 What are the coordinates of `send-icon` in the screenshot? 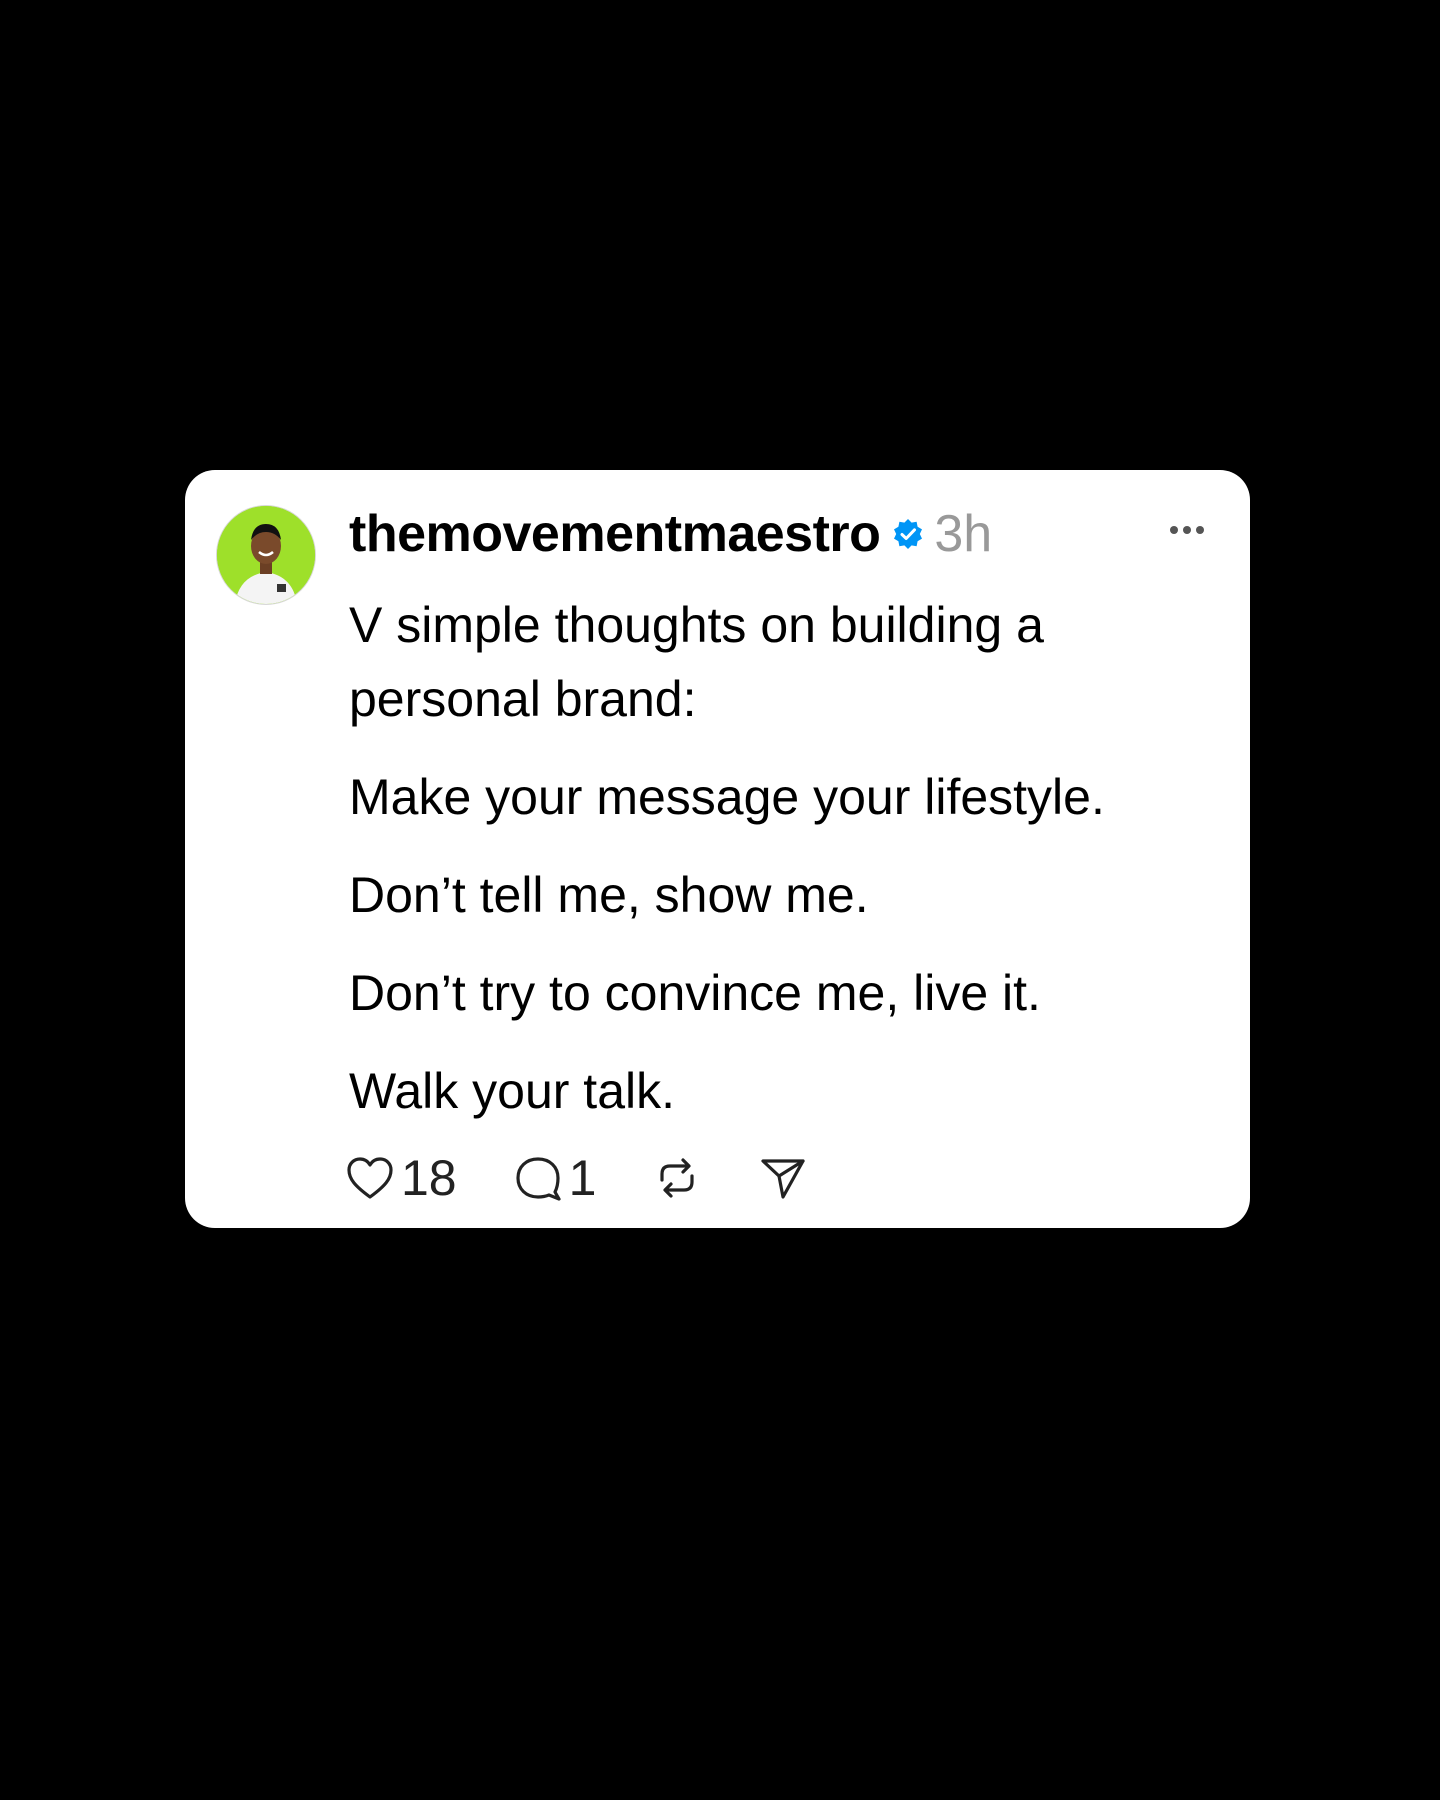 It's located at (783, 1179).